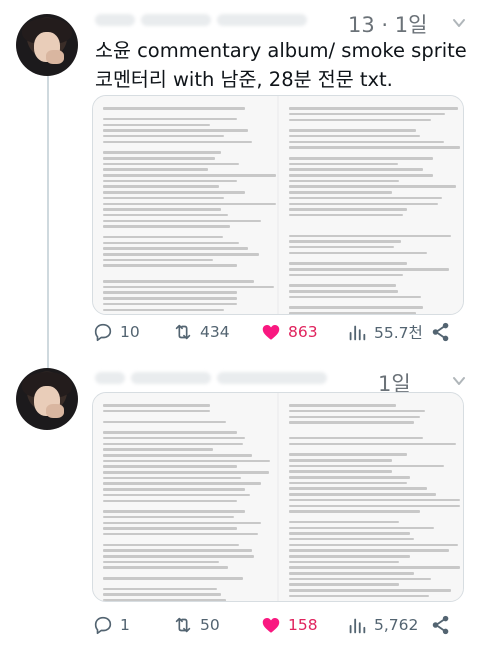  I want to click on like-button: 863, so click(289, 332).